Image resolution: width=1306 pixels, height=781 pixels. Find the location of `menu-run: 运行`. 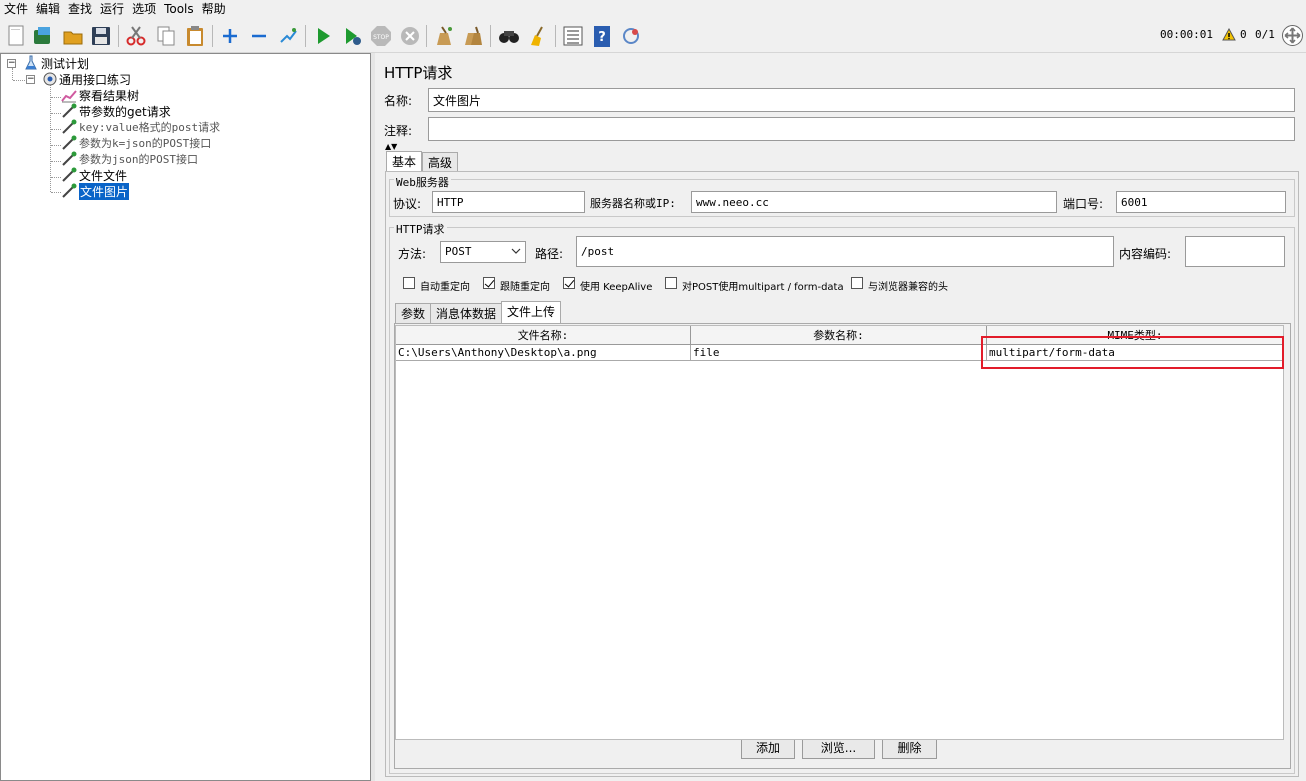

menu-run: 运行 is located at coordinates (112, 9).